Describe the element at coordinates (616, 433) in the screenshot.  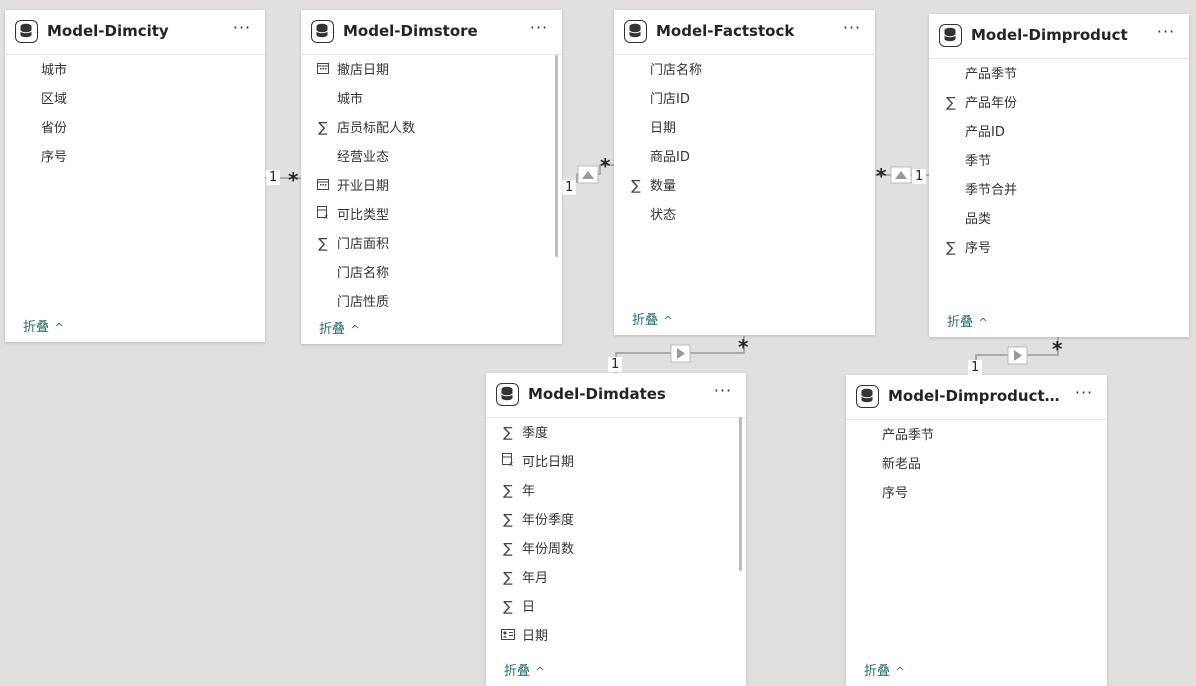
I see `field-item: ∑ 季度` at that location.